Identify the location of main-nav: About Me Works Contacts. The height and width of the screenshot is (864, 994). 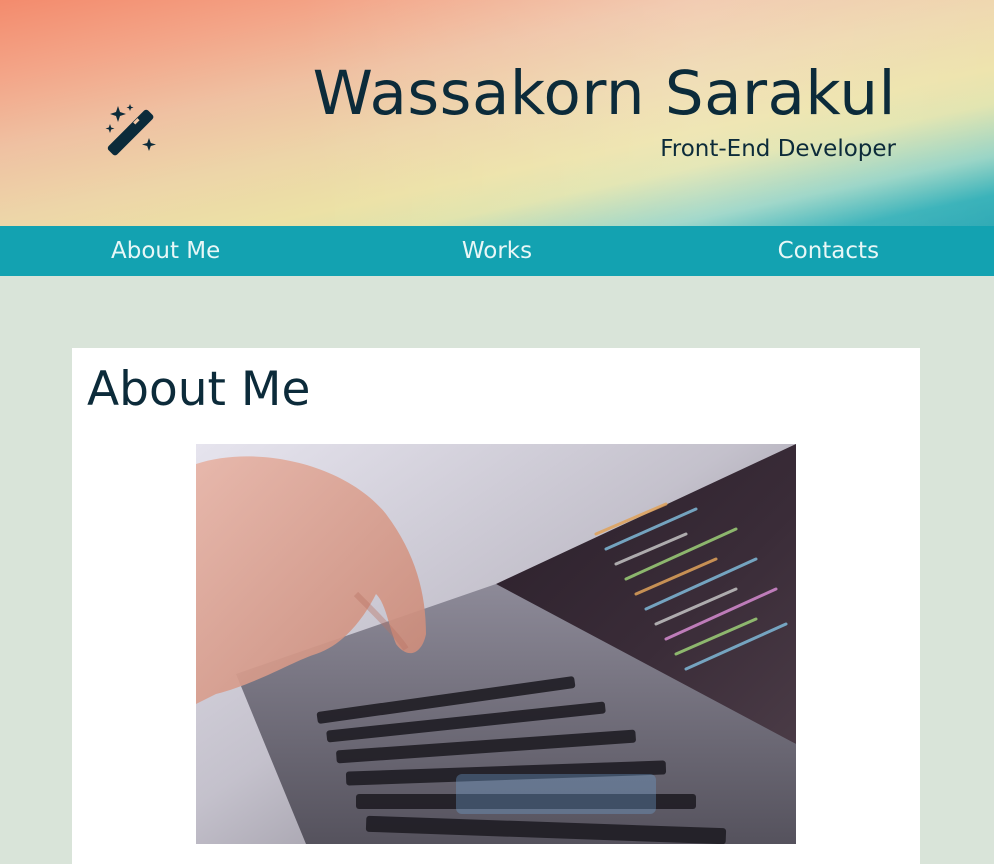
(497, 251).